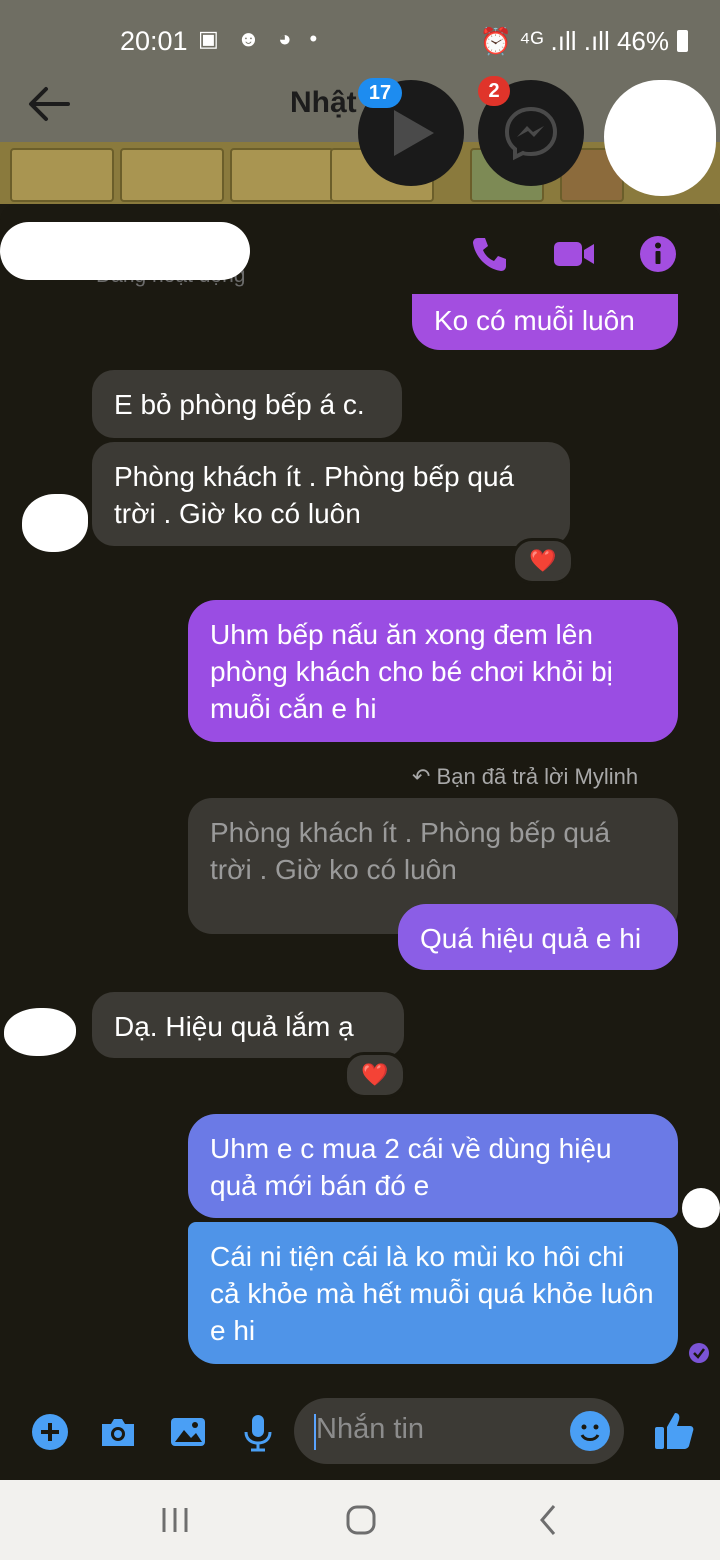 This screenshot has height=1560, width=720. Describe the element at coordinates (699, 1353) in the screenshot. I see `seen-check-icon` at that location.